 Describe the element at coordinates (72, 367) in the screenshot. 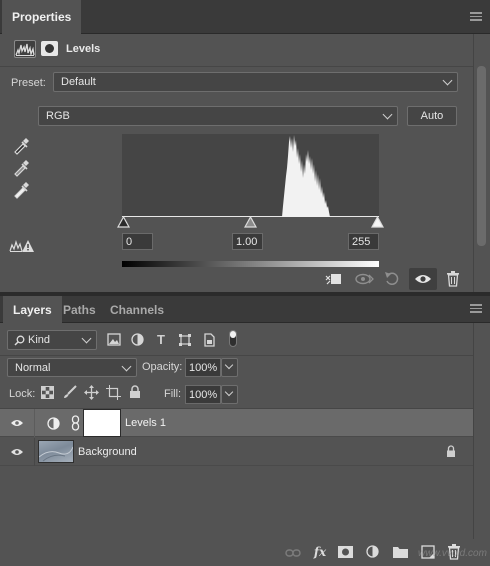

I see `blend-mode-dropdown: Normal` at that location.